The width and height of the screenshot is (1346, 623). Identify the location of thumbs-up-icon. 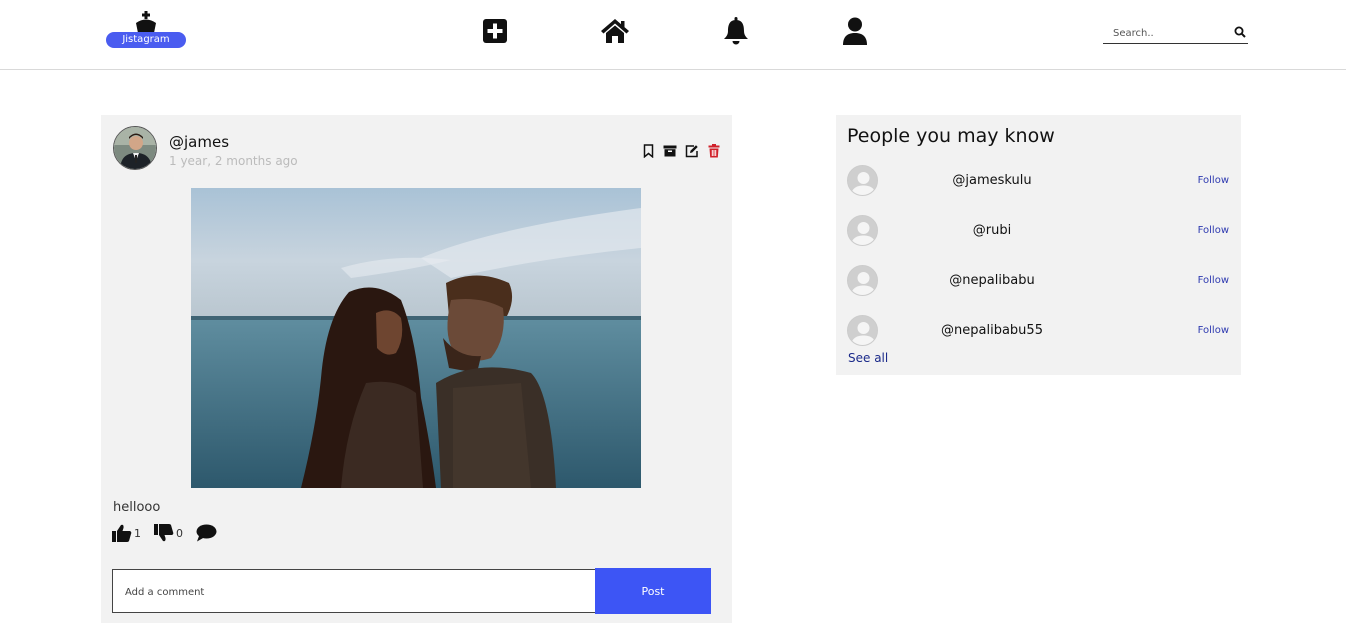
(122, 533).